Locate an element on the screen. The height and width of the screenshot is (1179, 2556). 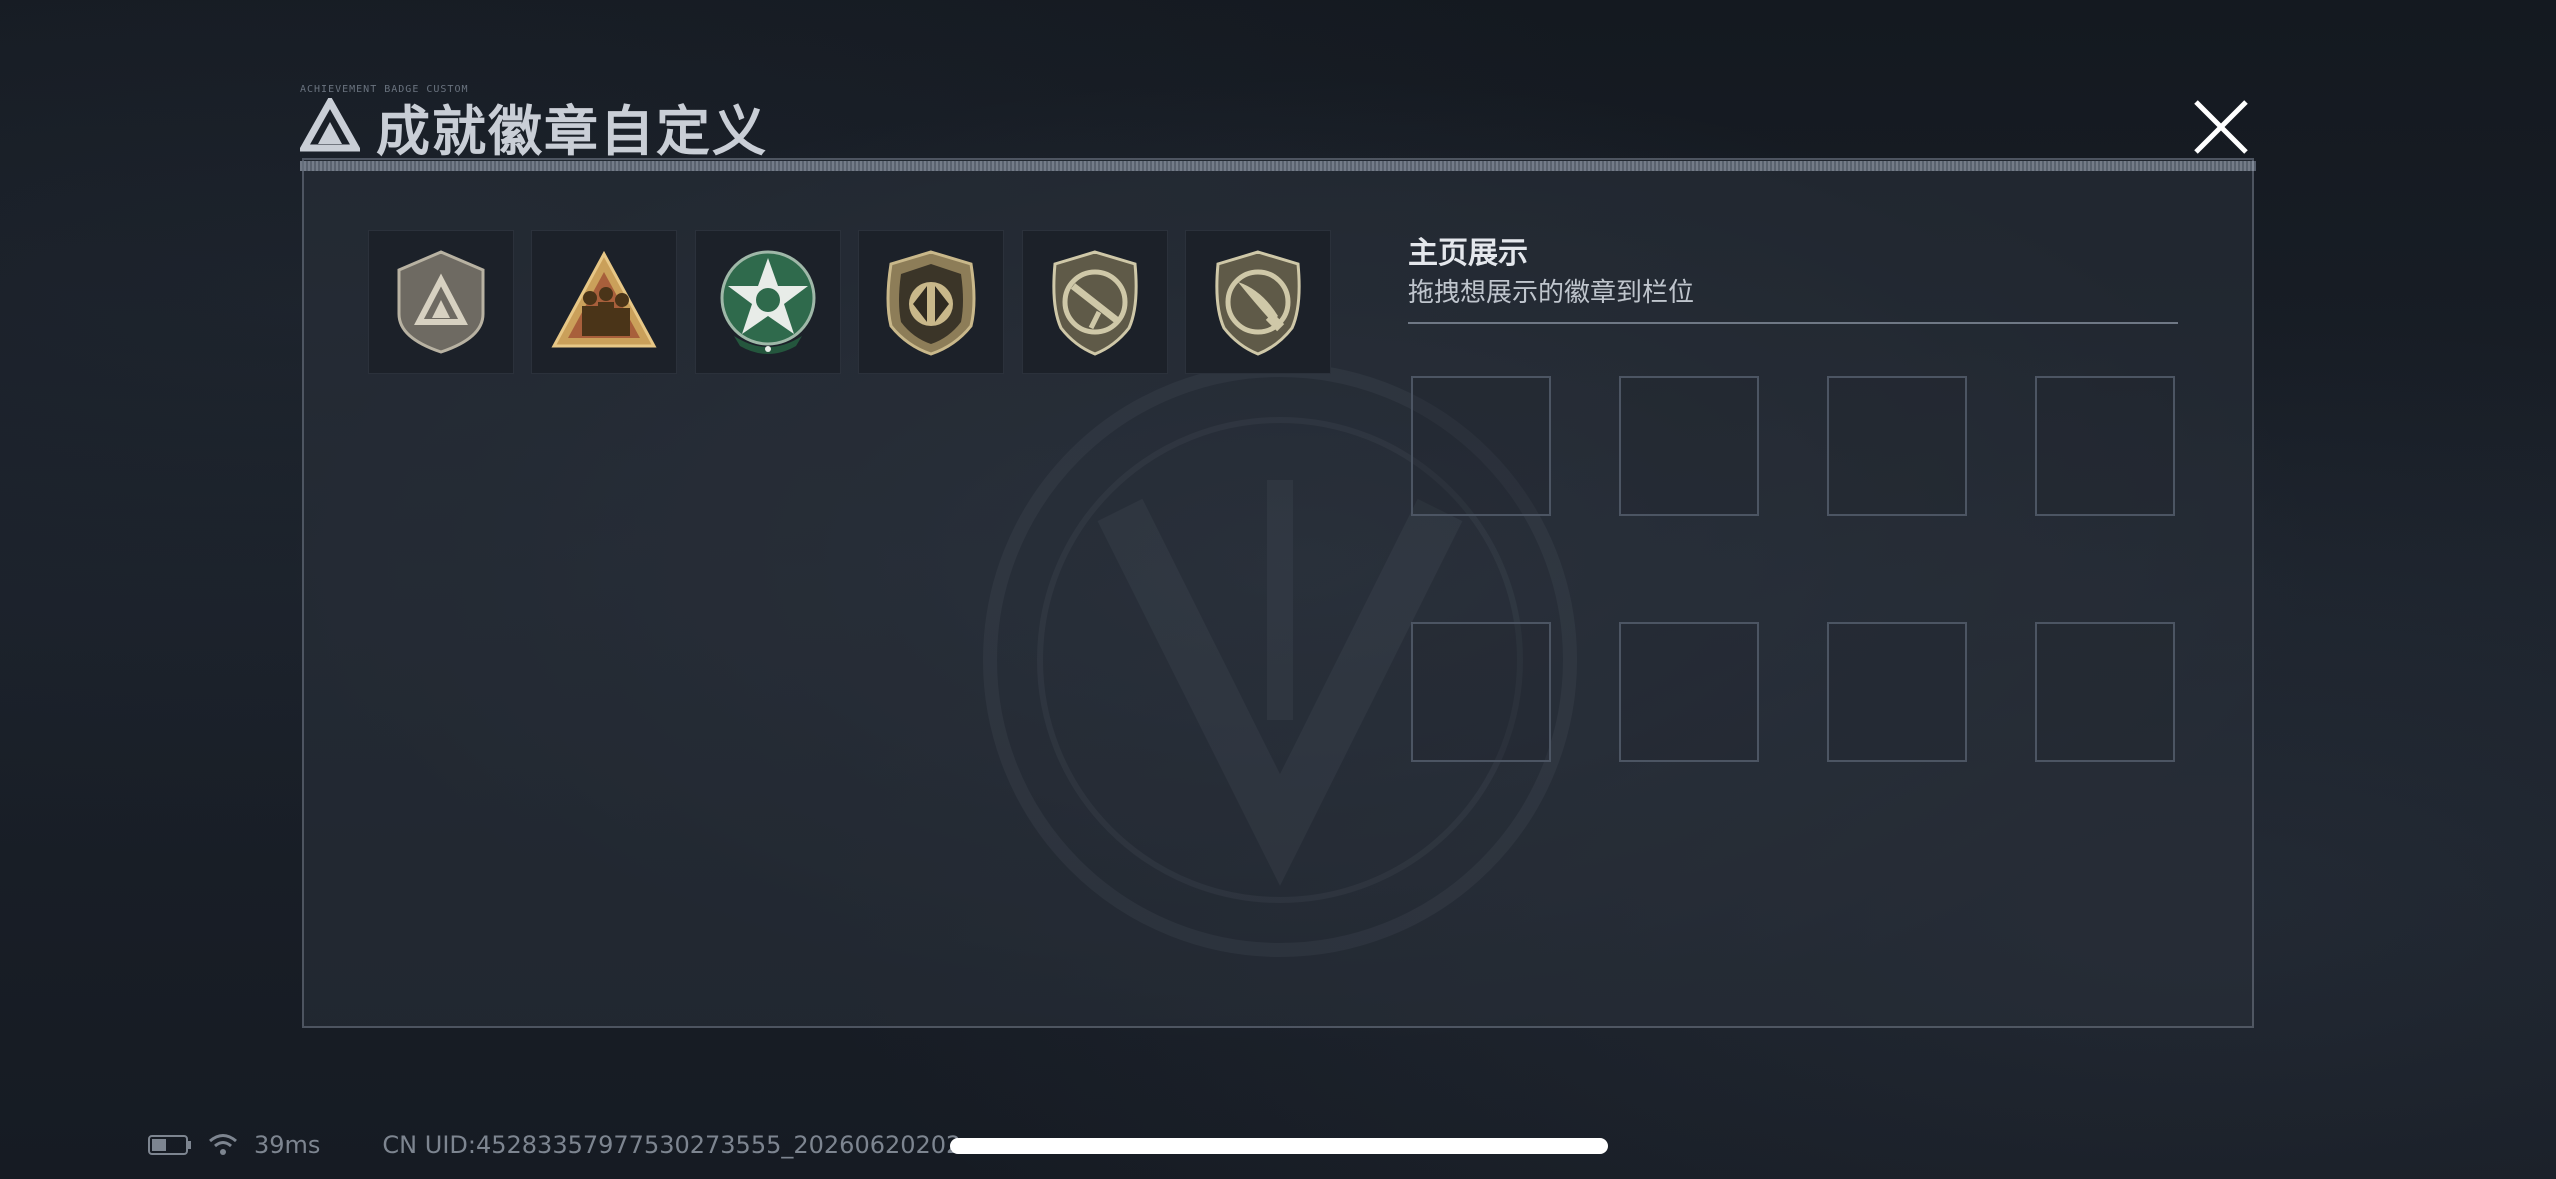
display-section-subtitle: 拖拽想展示的徽章到栏位 is located at coordinates (1551, 293).